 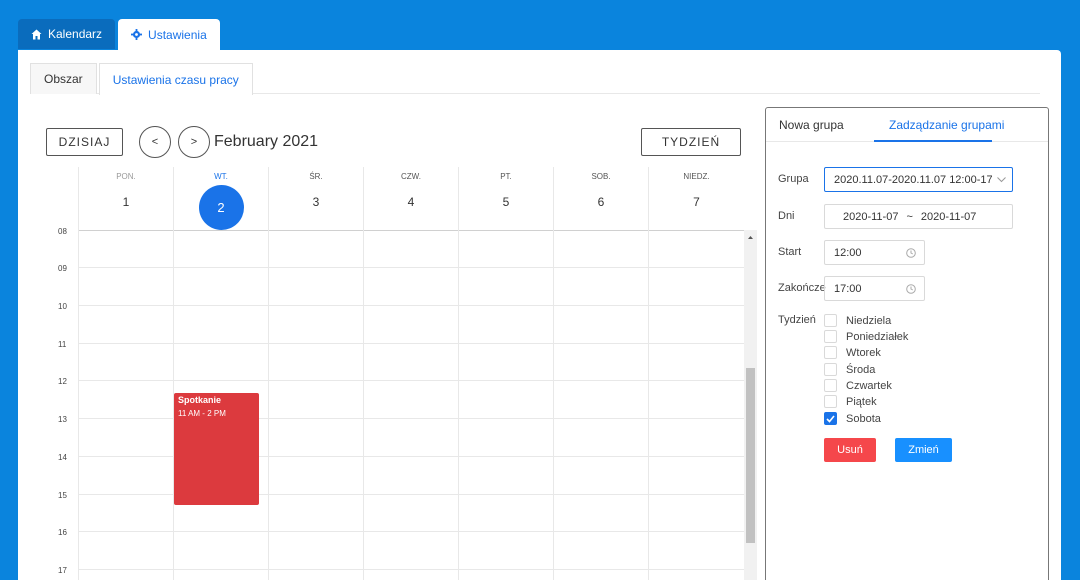 I want to click on hour-label: 14, so click(x=62, y=457).